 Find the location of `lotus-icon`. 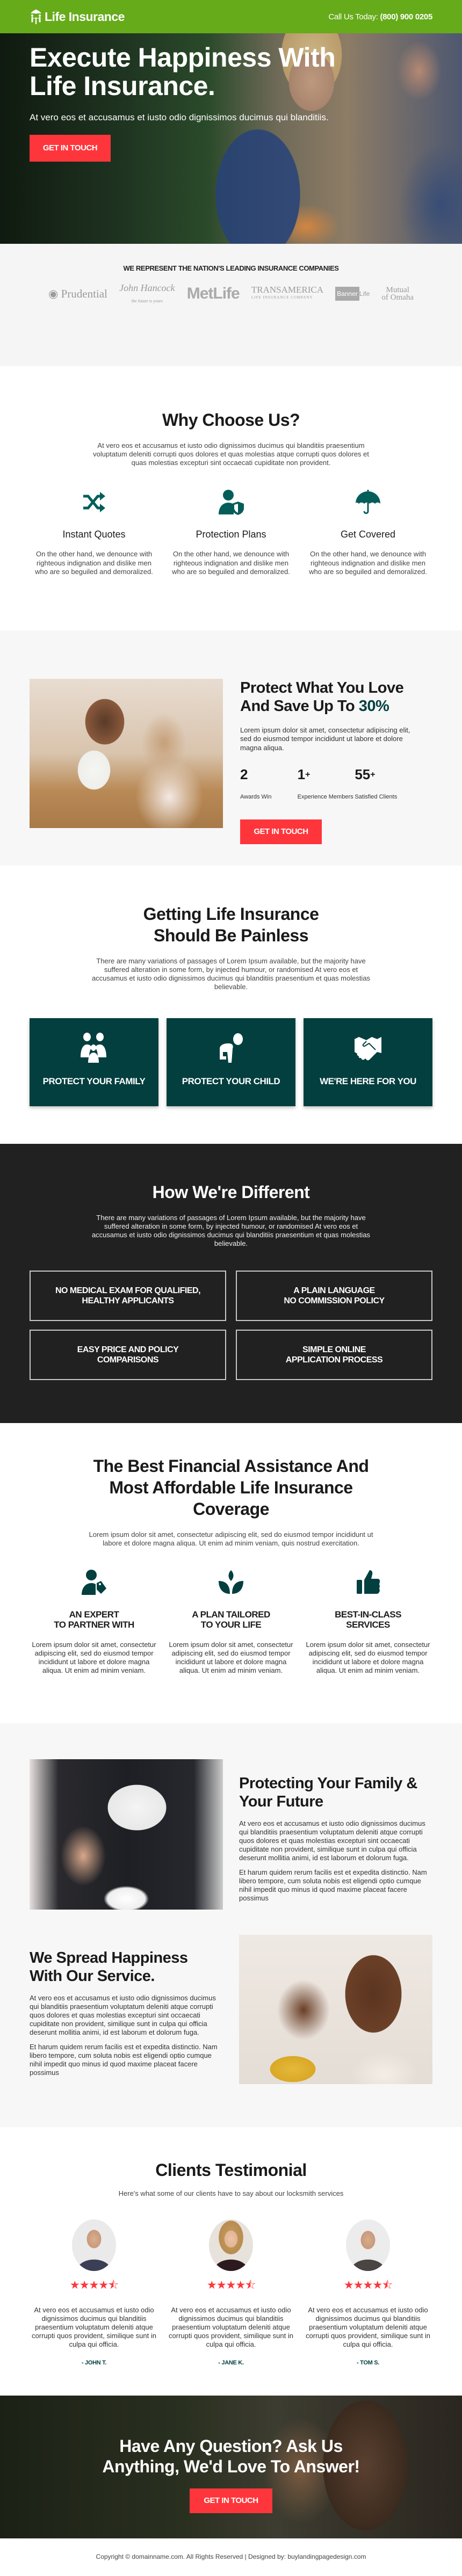

lotus-icon is located at coordinates (231, 1582).